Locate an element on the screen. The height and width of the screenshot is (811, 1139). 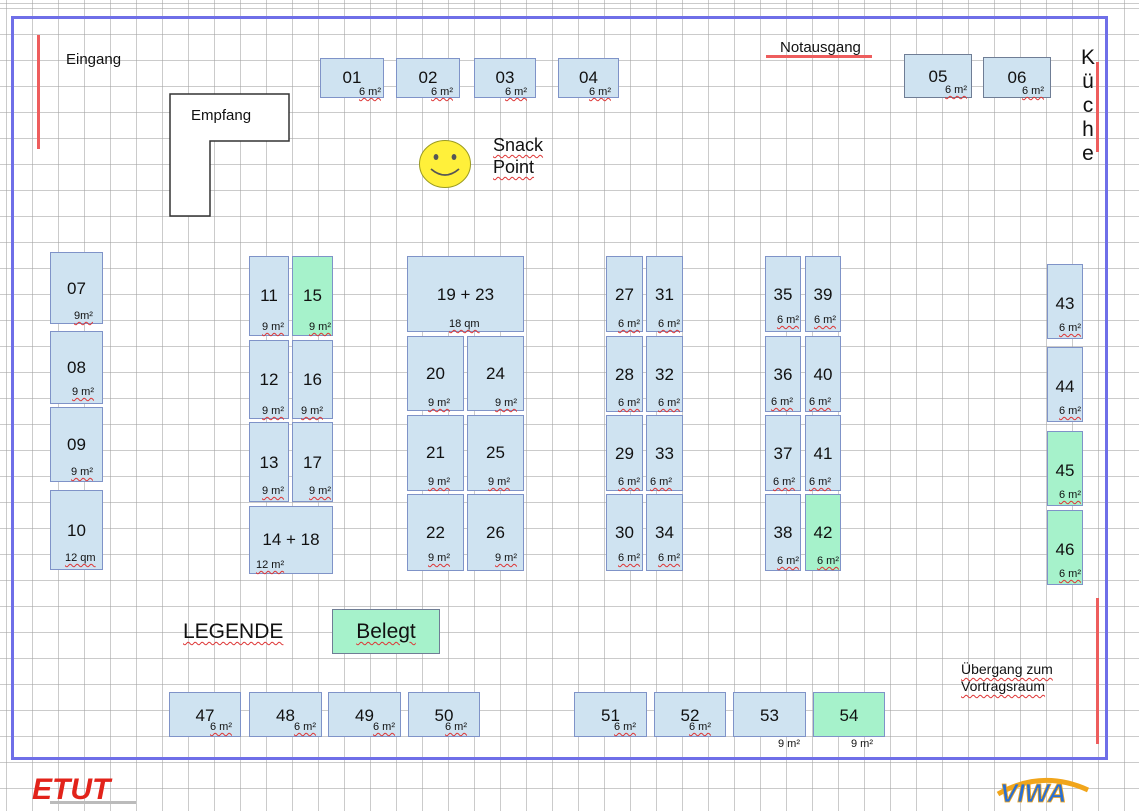
entrance-marker is located at coordinates (38, 92).